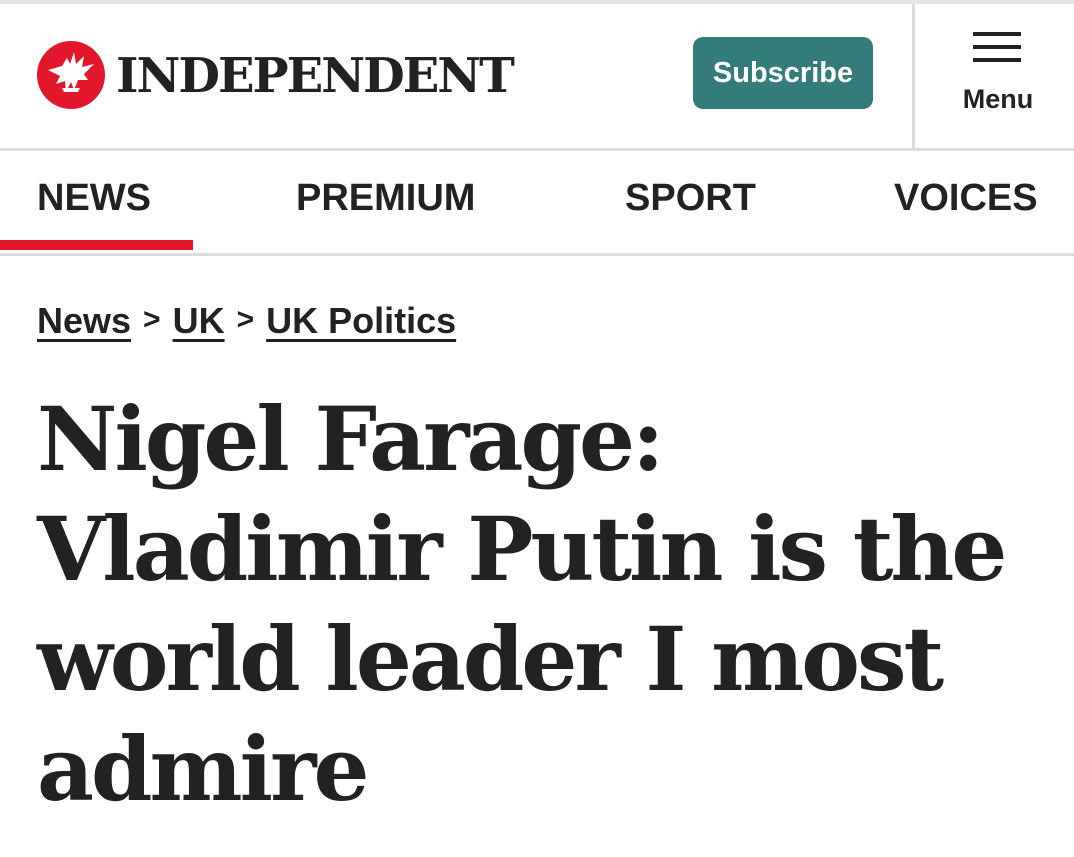 The height and width of the screenshot is (857, 1074). What do you see at coordinates (199, 320) in the screenshot?
I see `breadcrumb-link-uk: UK` at bounding box center [199, 320].